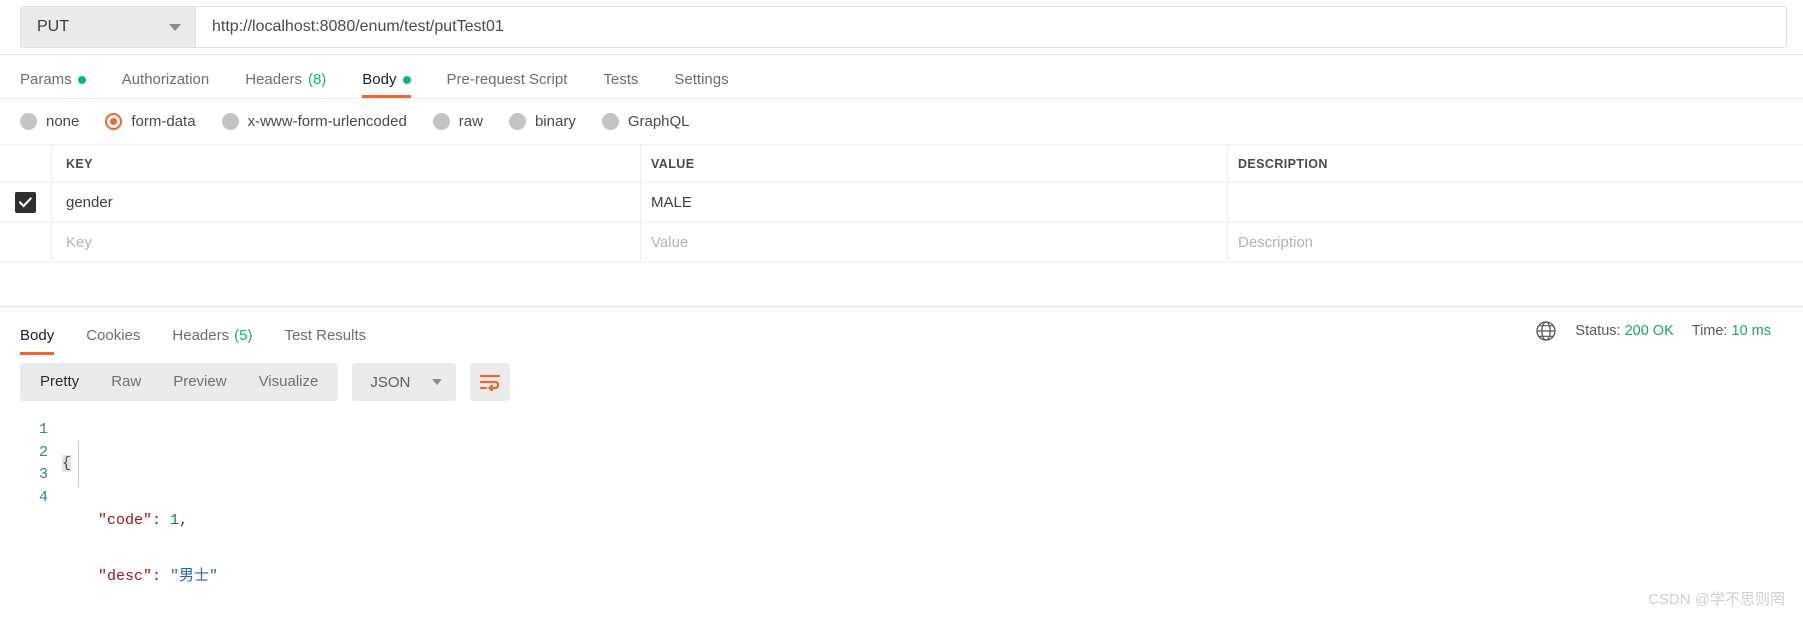 The height and width of the screenshot is (617, 1803). What do you see at coordinates (670, 242) in the screenshot?
I see `placeholder-value-text: Value` at bounding box center [670, 242].